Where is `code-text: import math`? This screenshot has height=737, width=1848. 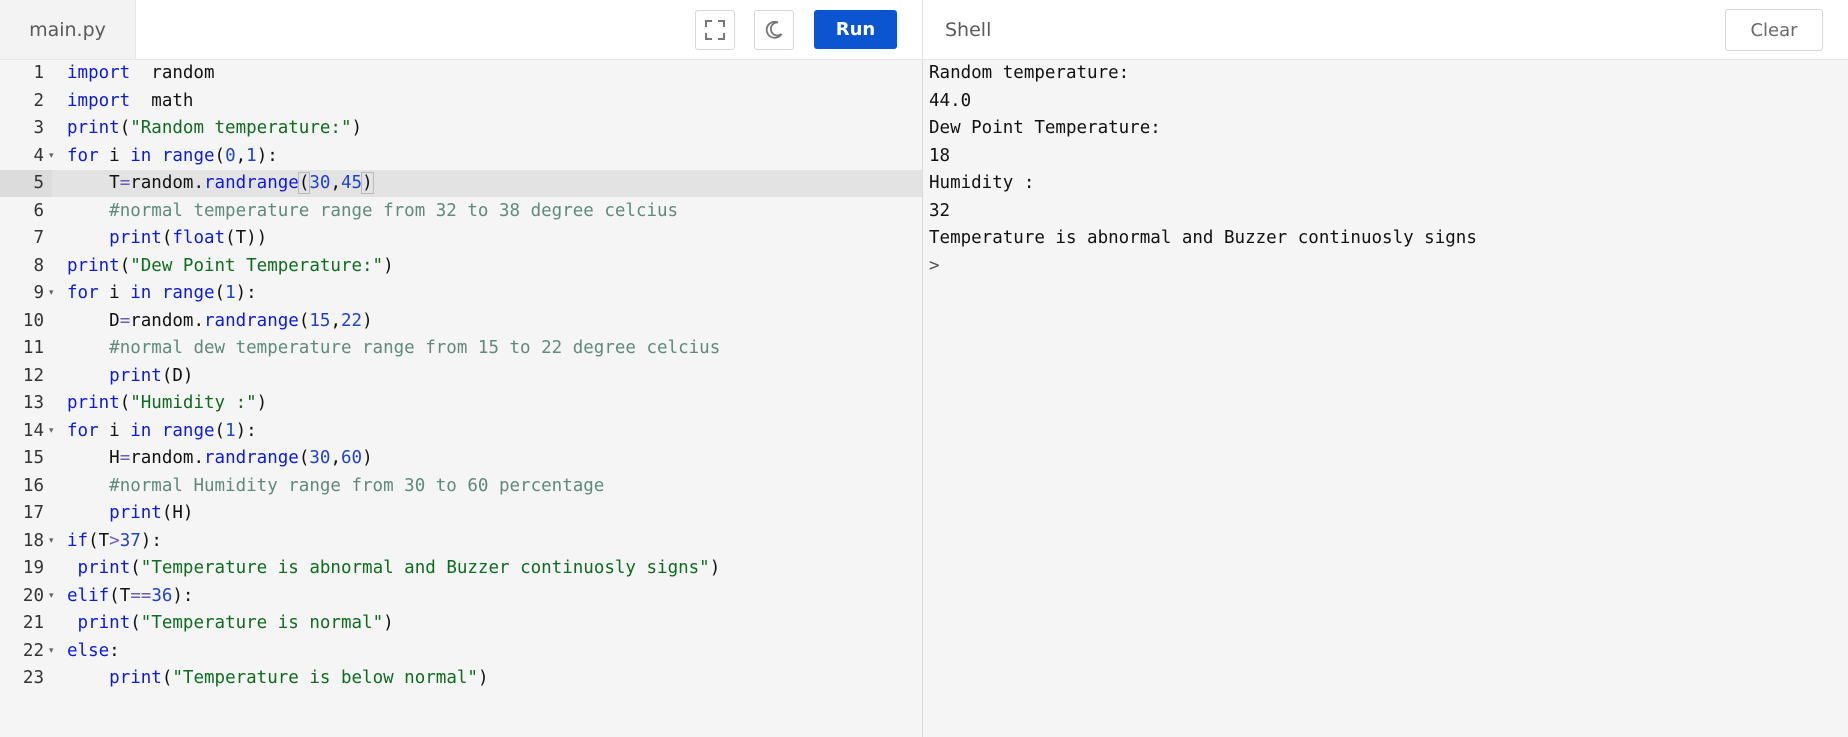 code-text: import math is located at coordinates (130, 100).